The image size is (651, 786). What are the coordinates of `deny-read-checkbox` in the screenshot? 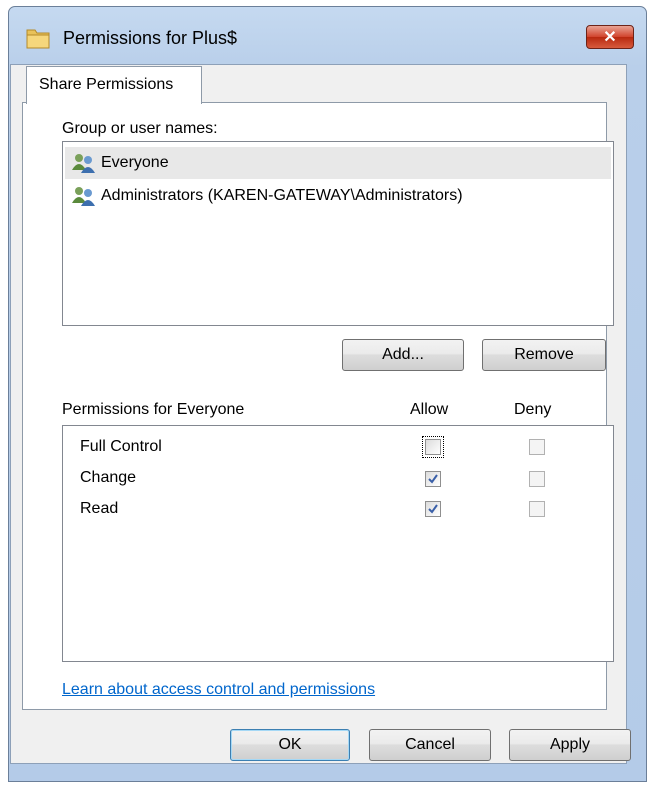 It's located at (537, 509).